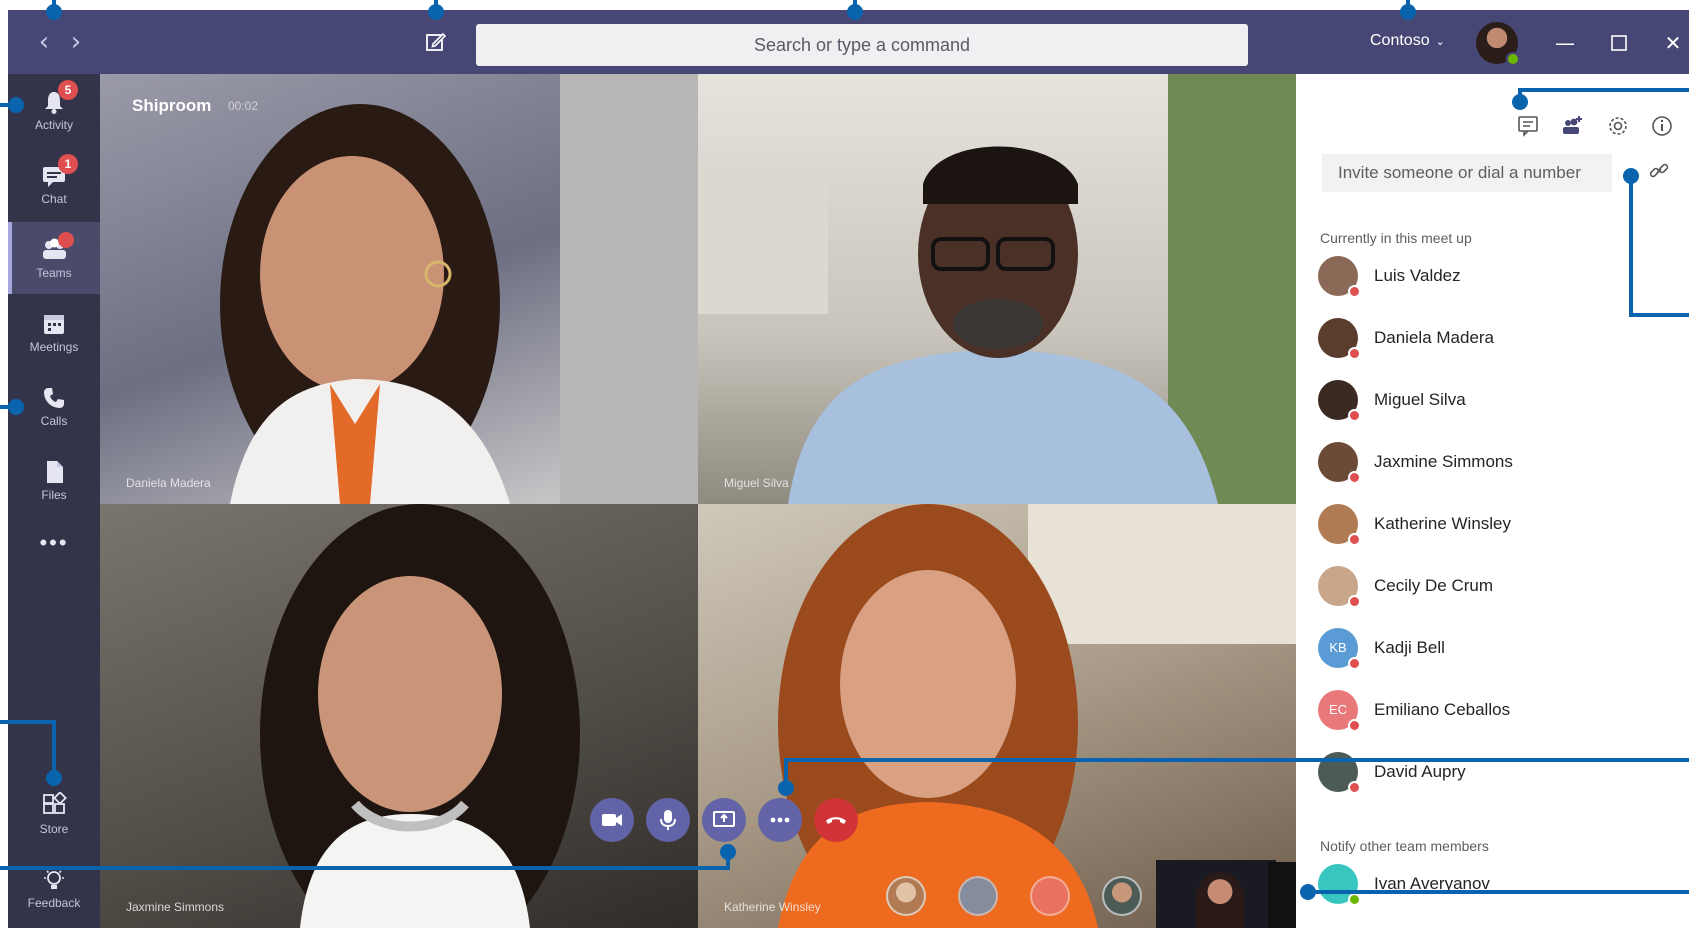  I want to click on compose-button, so click(438, 44).